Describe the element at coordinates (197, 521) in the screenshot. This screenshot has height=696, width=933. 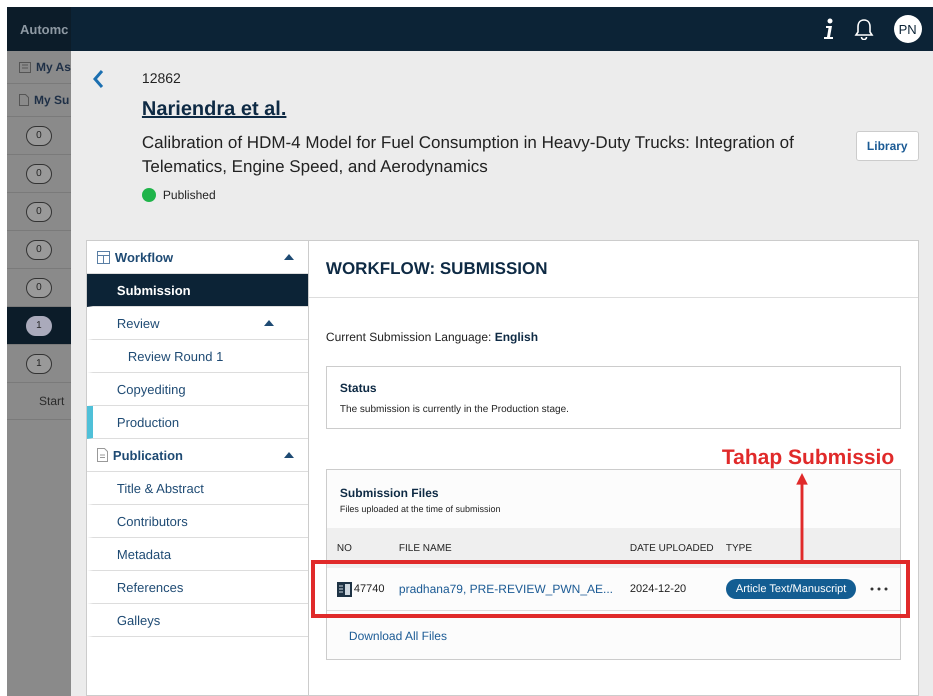
I see `nav-item: Contributors` at that location.